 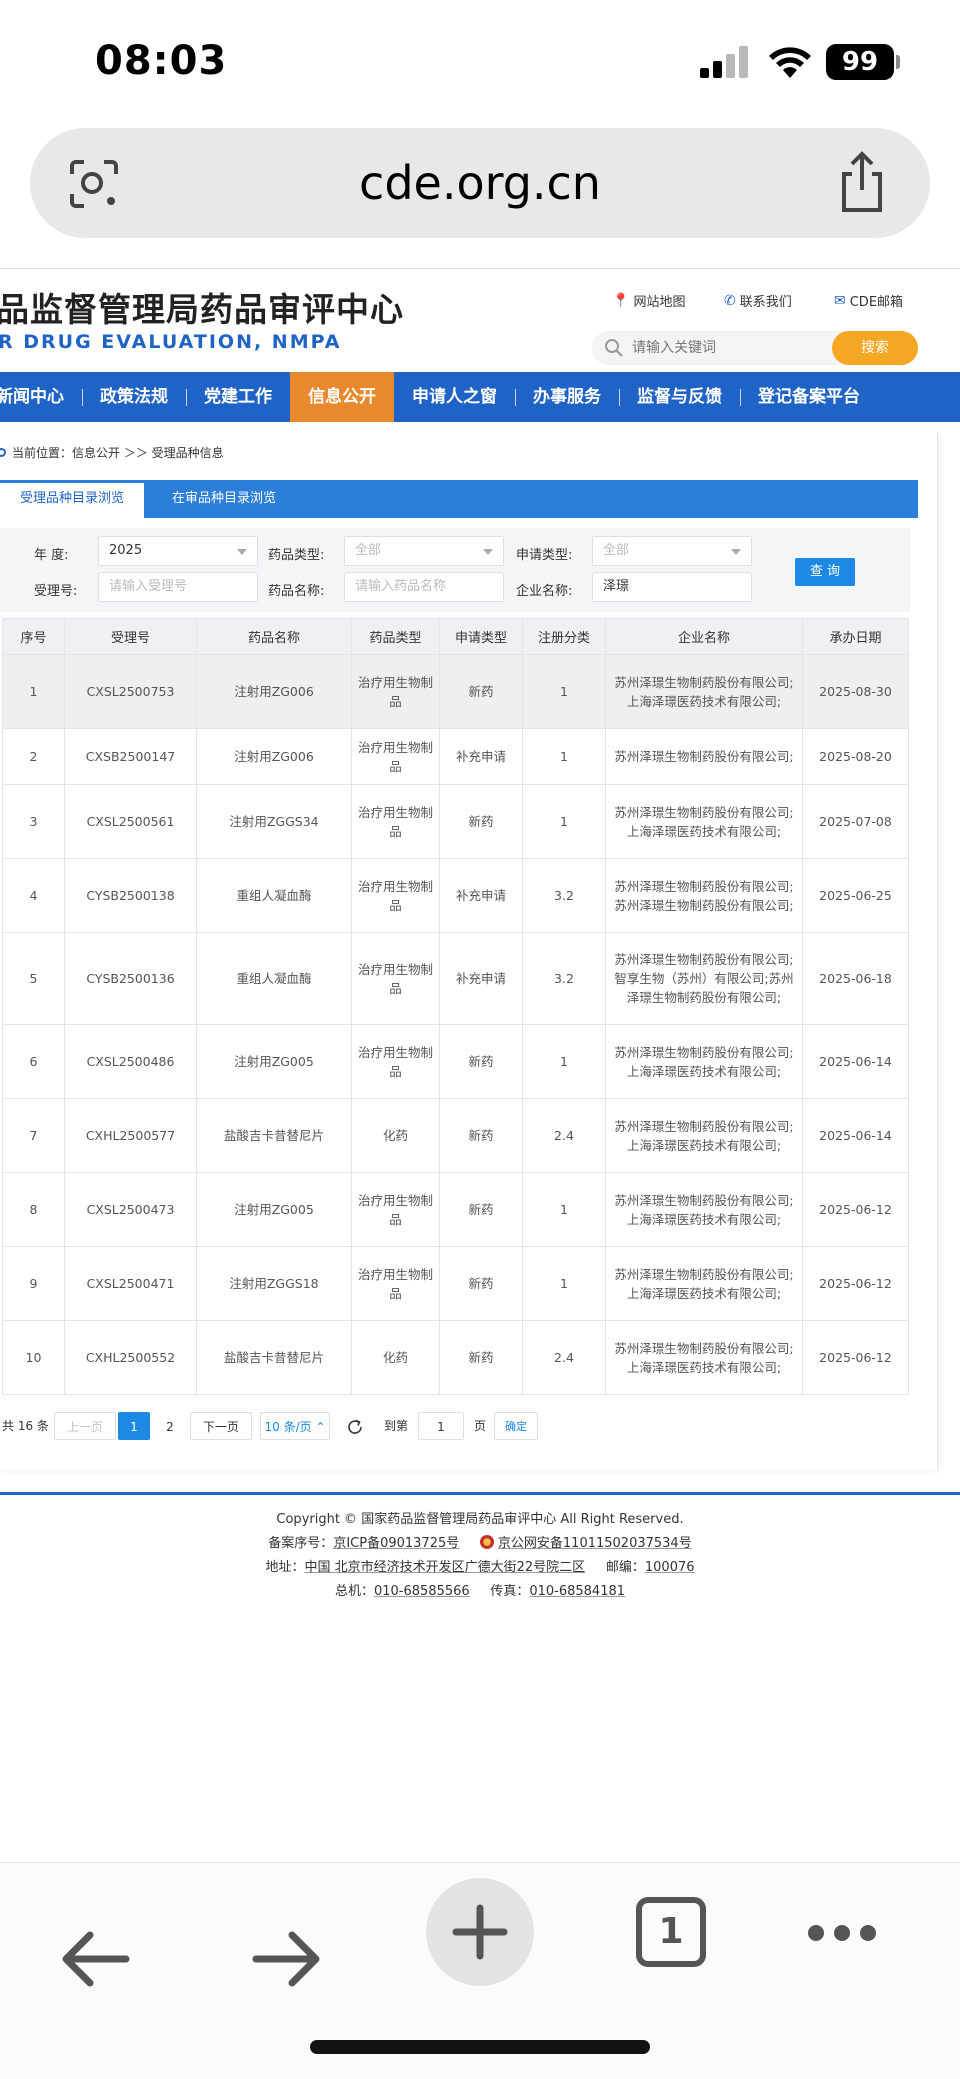 I want to click on accept-no-input: 请输入受理号, so click(x=178, y=587).